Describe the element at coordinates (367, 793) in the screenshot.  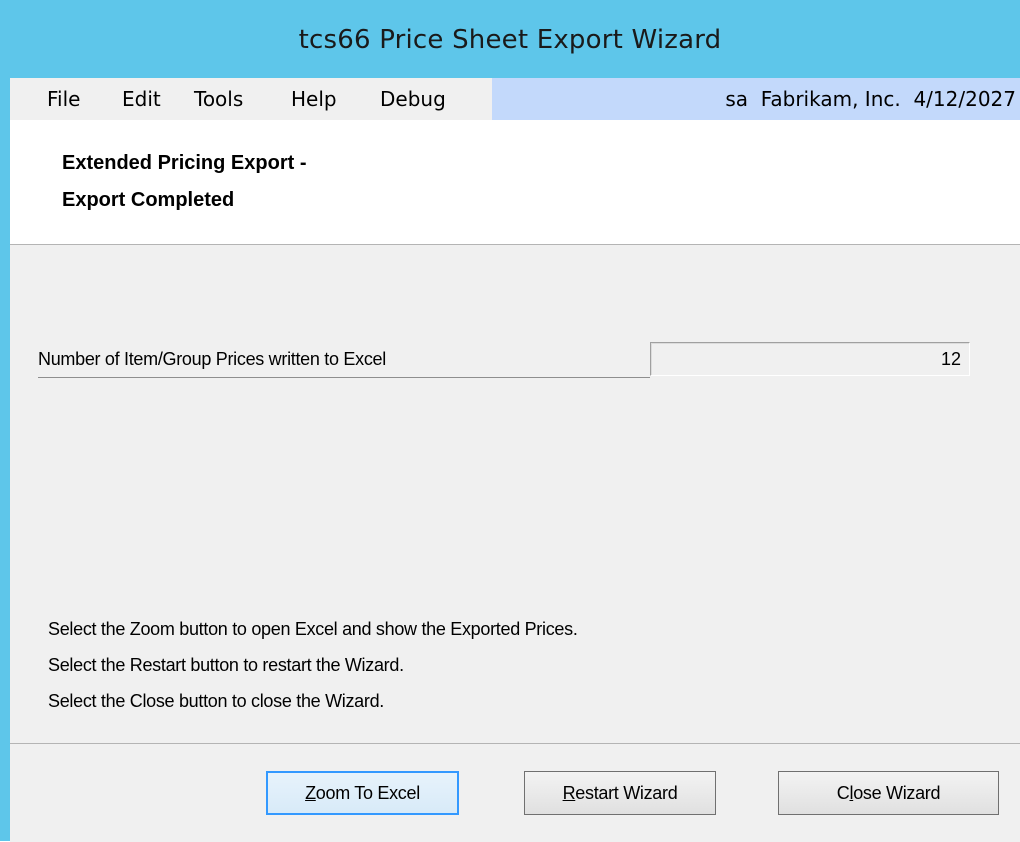
I see `zoom-button-label: oom To Excel` at that location.